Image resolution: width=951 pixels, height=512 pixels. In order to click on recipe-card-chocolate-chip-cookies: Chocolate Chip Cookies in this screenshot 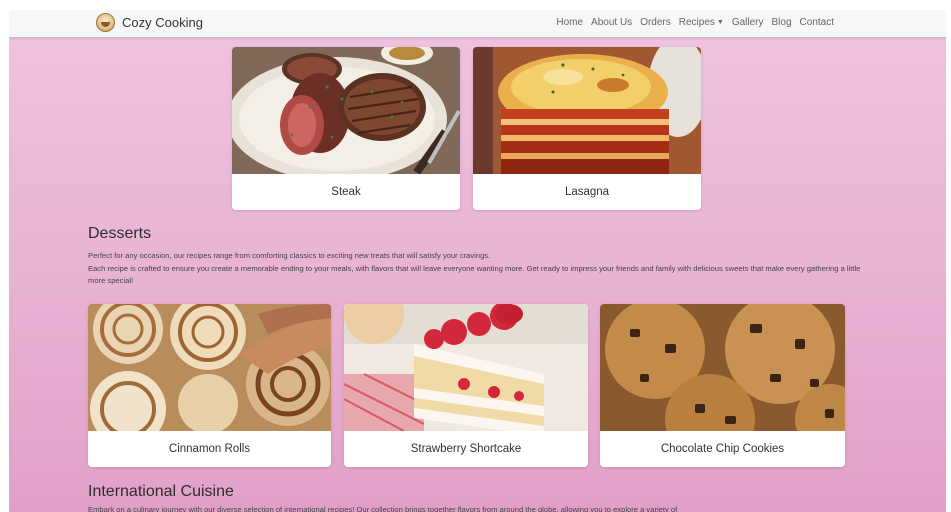, I will do `click(722, 385)`.